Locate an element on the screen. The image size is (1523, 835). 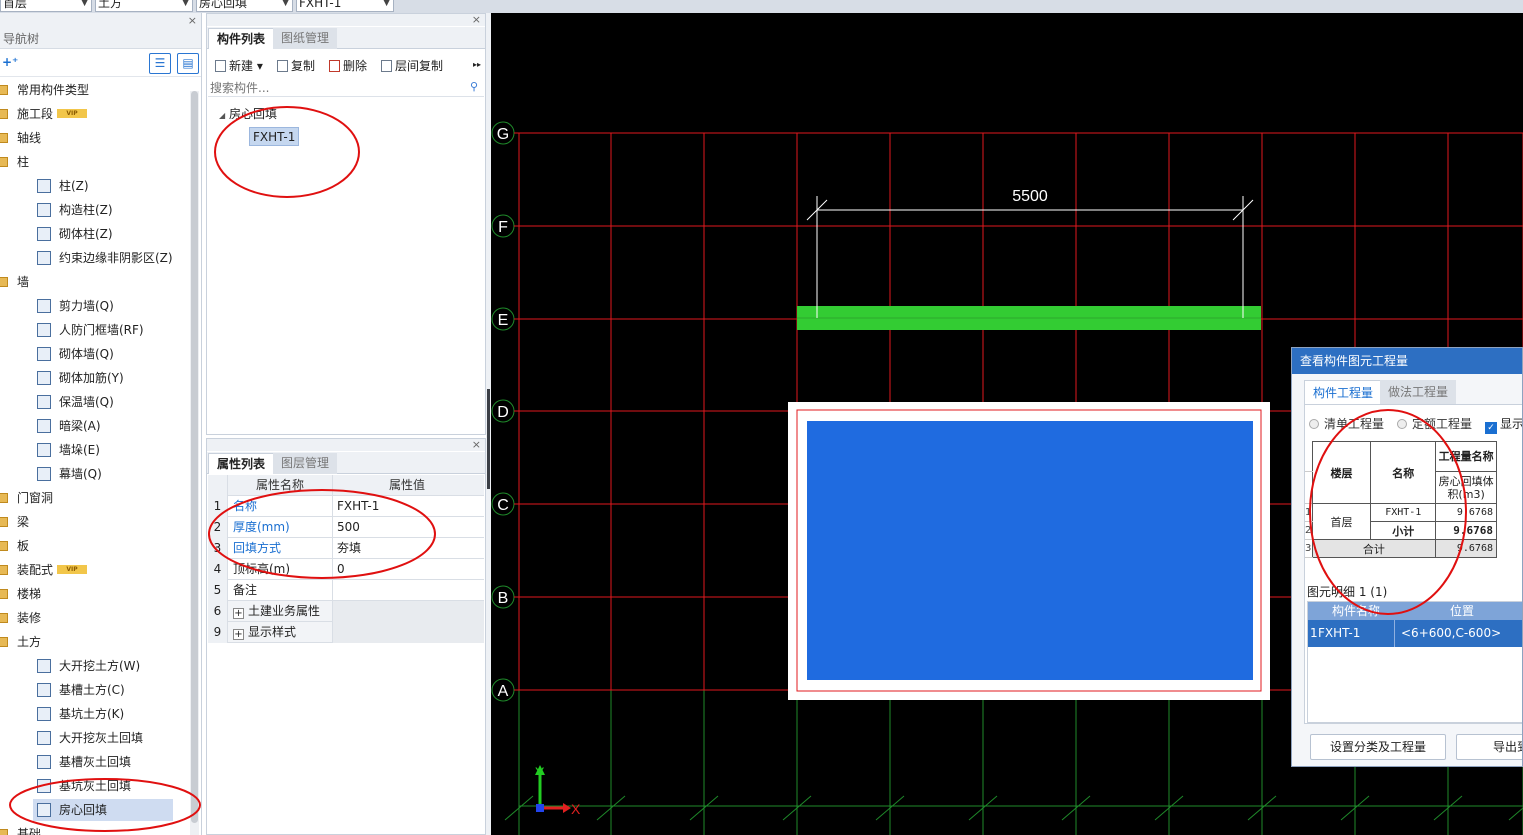
table-row: 5 备注 is located at coordinates (346, 590).